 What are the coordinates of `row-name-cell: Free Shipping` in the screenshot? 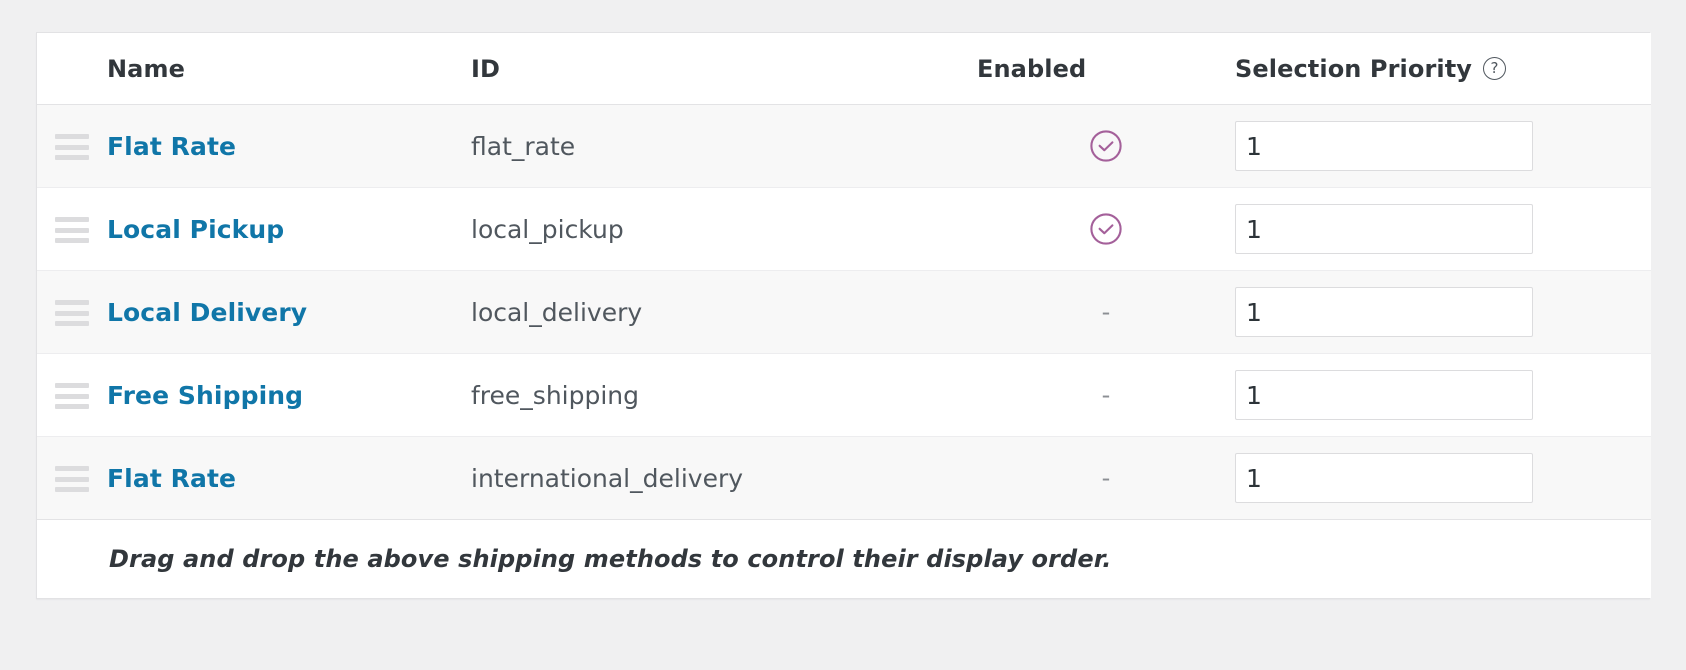 It's located at (289, 395).